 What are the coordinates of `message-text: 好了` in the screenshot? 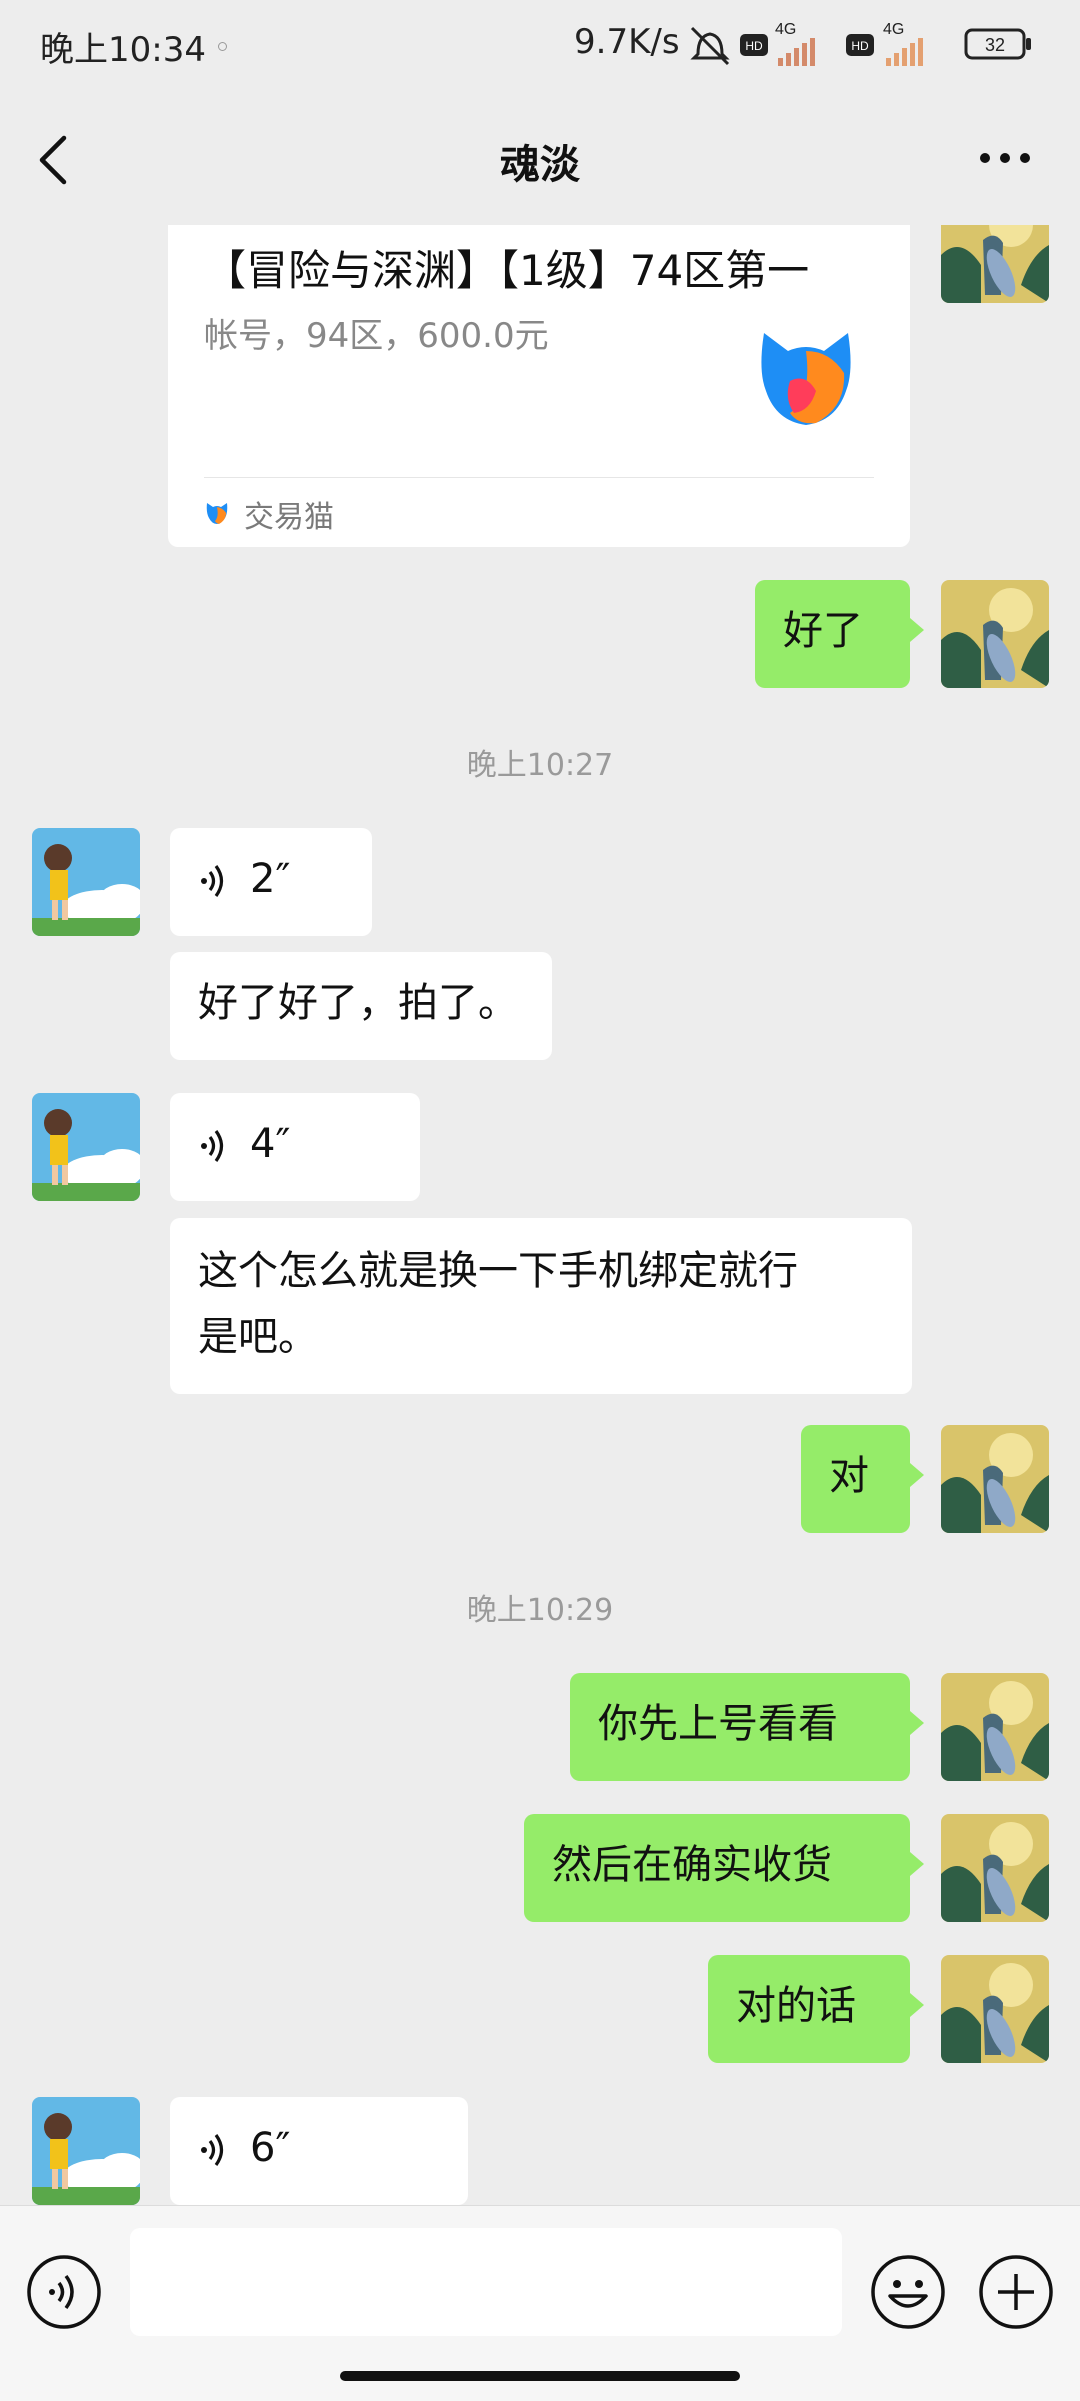 It's located at (823, 631).